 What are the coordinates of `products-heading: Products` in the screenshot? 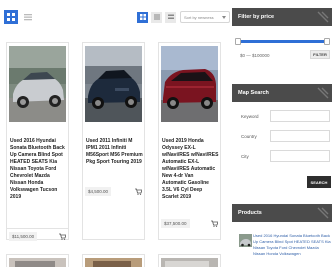 It's located at (282, 213).